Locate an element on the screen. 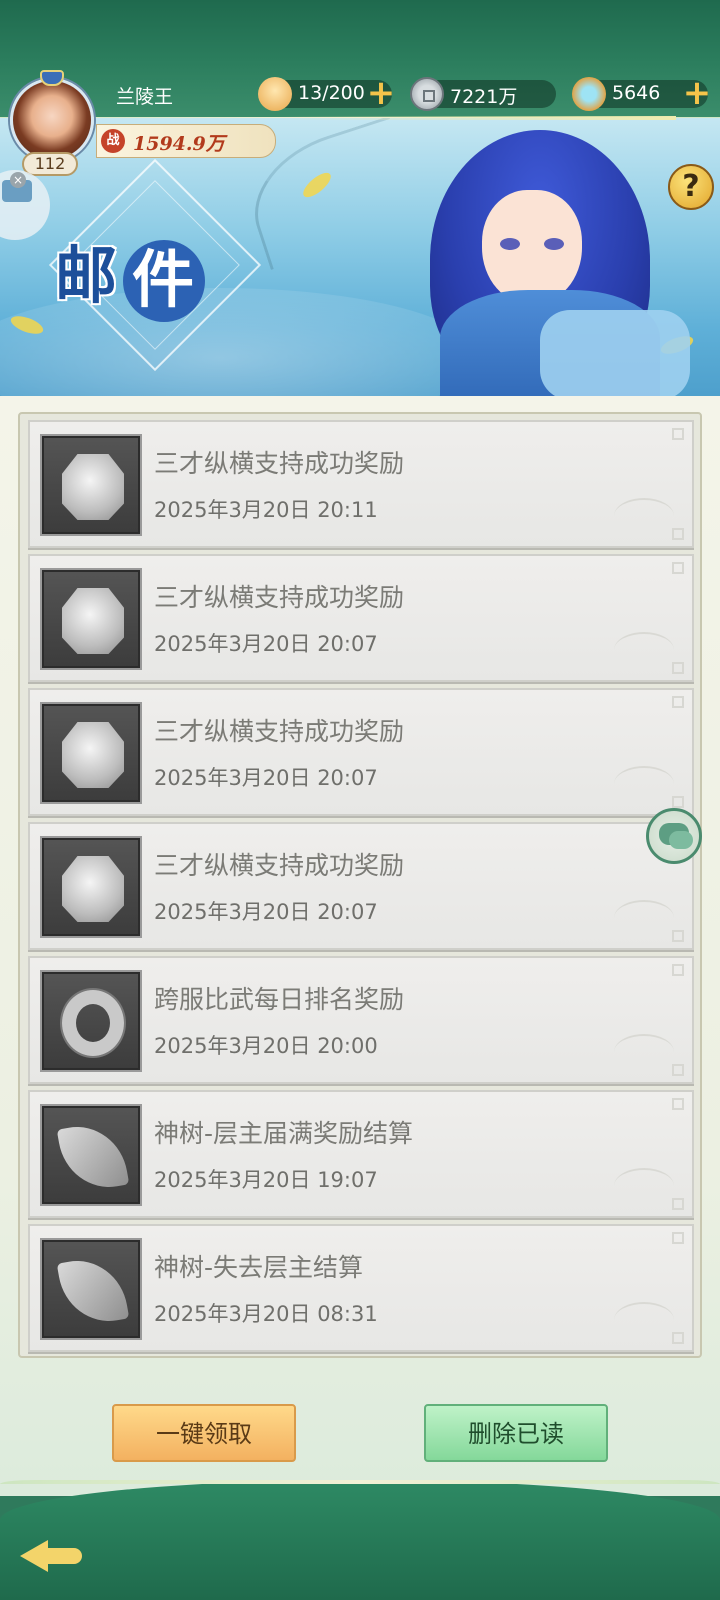 This screenshot has height=1600, width=720. close-icon: × is located at coordinates (18, 180).